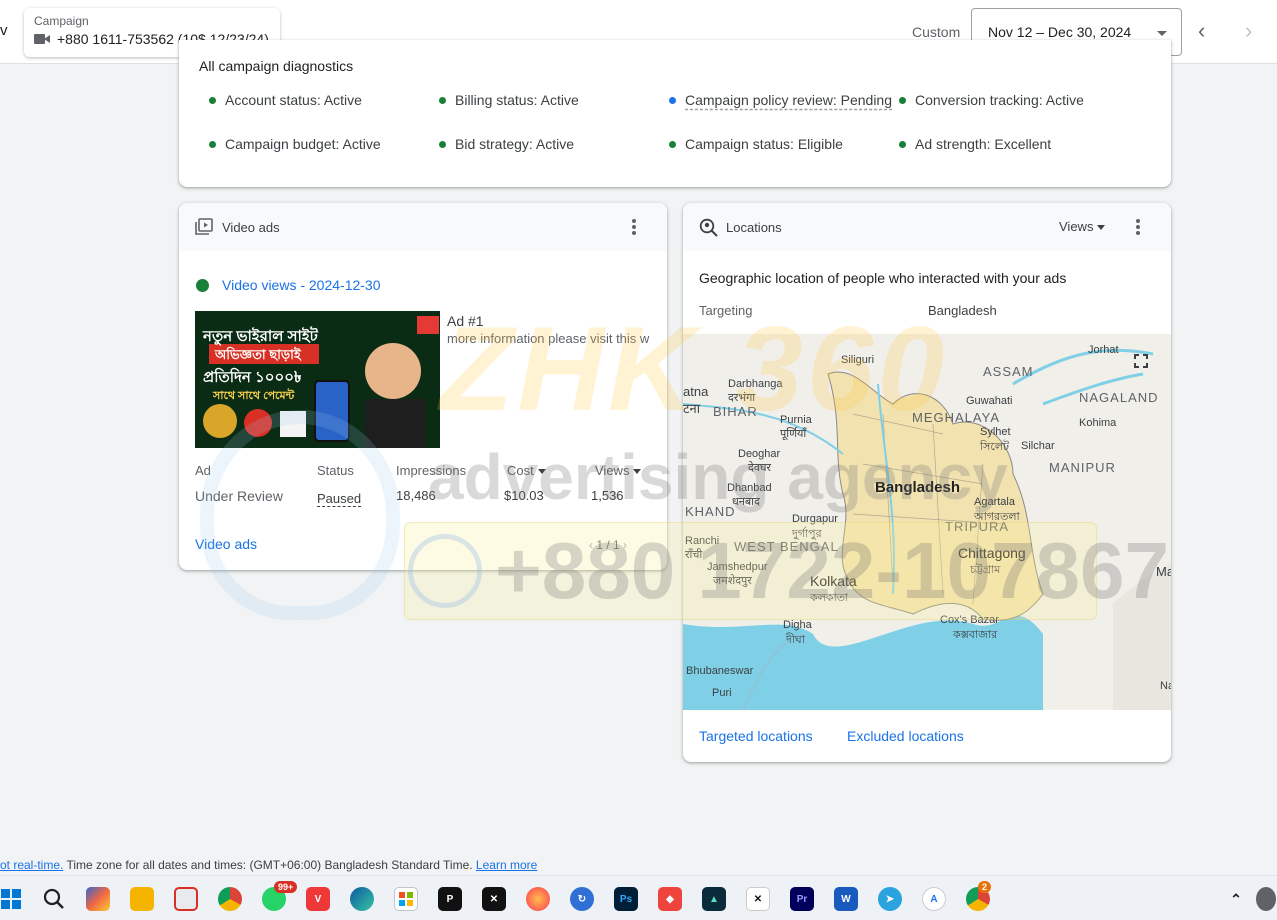  Describe the element at coordinates (186, 899) in the screenshot. I see `snipping-tool-icon` at that location.